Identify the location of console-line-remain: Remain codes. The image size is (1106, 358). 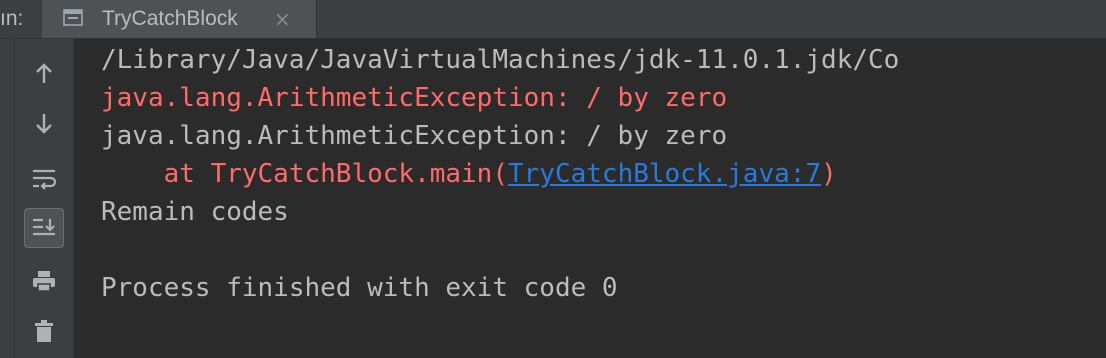
(195, 212).